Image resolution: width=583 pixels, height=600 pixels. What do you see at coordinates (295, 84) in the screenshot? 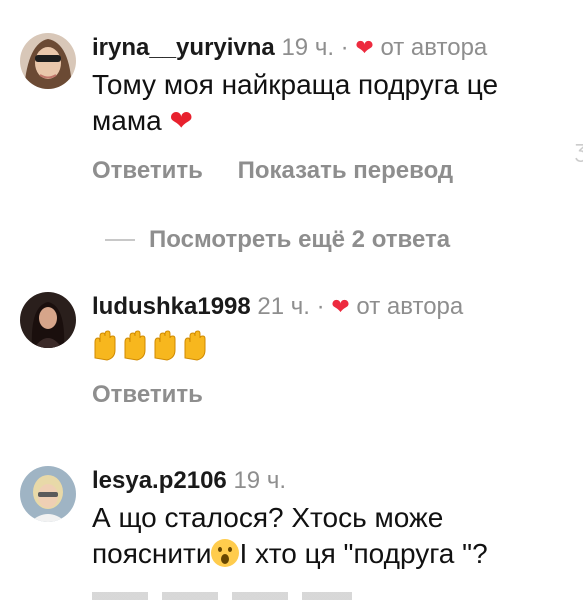
I see `comment-text-line1: Тому моя найкраща подруга це` at bounding box center [295, 84].